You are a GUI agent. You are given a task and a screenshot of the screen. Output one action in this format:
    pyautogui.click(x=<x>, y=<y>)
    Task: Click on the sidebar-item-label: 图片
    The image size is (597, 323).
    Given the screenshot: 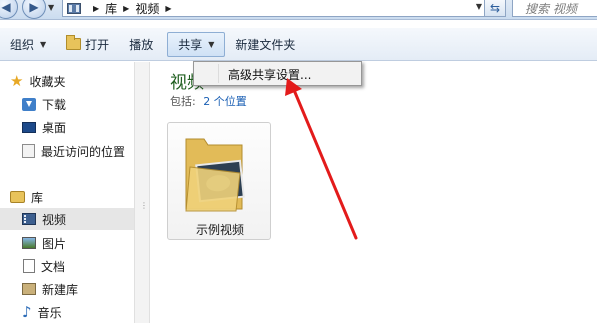 What is the action you would take?
    pyautogui.click(x=54, y=243)
    